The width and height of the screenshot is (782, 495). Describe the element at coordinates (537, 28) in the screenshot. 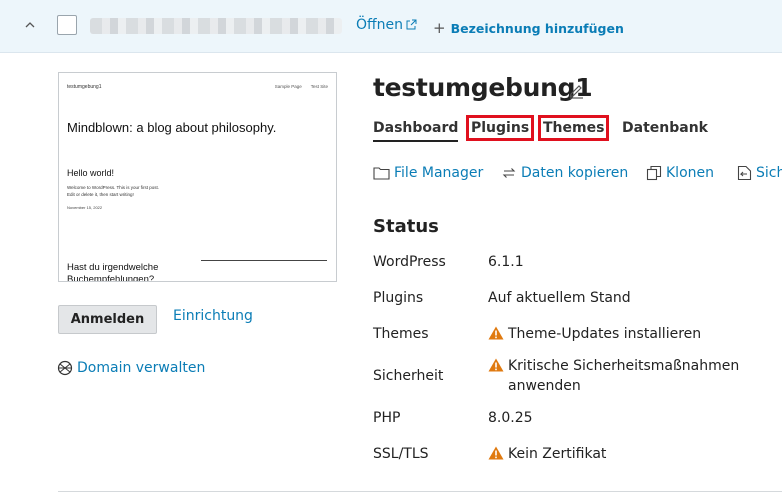

I see `add-label-text: Bezeichnung hinzufügen` at that location.